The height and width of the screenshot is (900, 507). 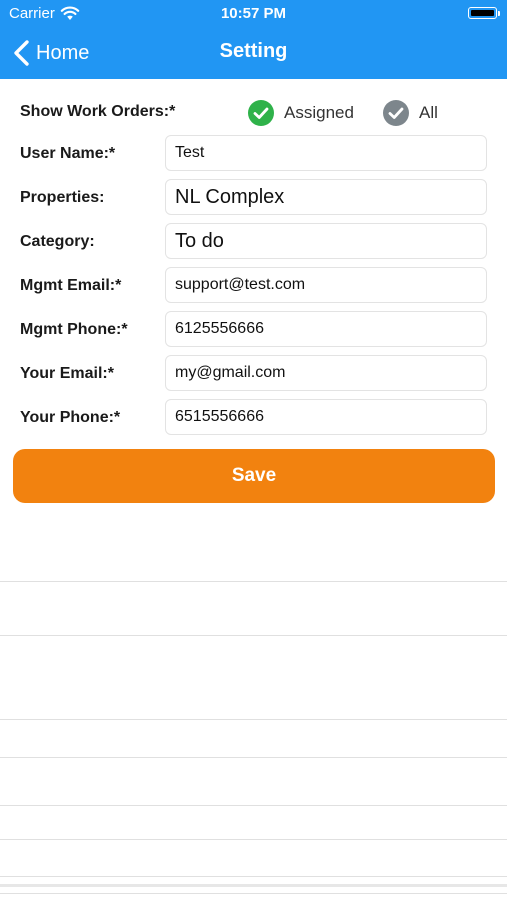 I want to click on save-button: Save, so click(x=254, y=476).